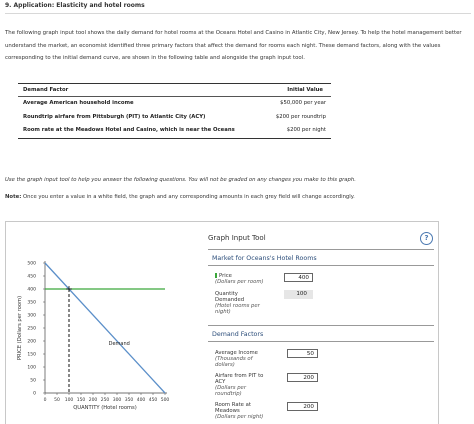 Image resolution: width=474 pixels, height=424 pixels. Describe the element at coordinates (117, 400) in the screenshot. I see `x-tick-label: 300` at that location.